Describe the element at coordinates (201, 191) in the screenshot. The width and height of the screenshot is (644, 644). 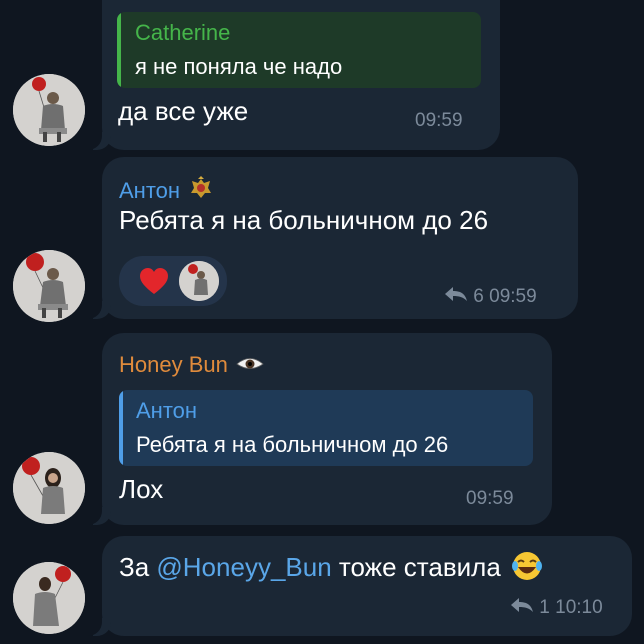
I see `emblem-icon` at that location.